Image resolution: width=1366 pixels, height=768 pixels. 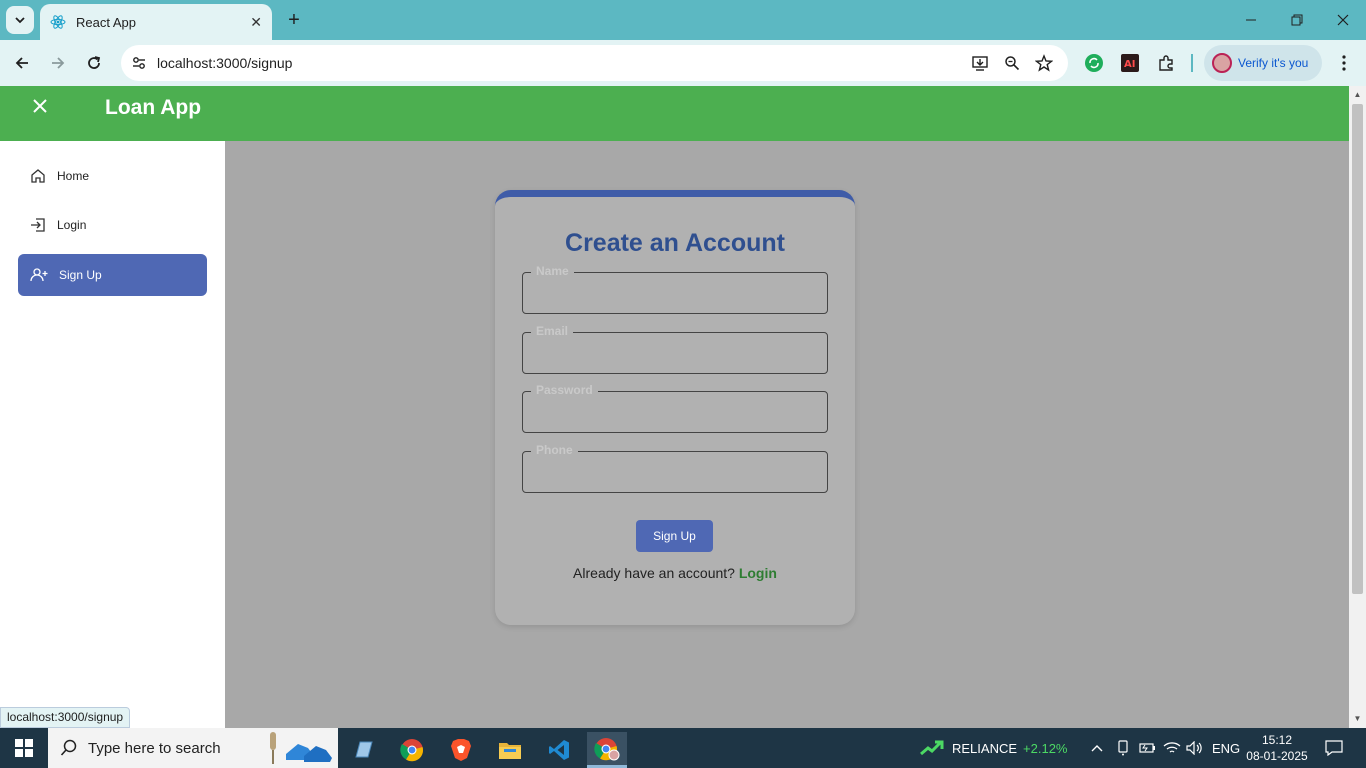 What do you see at coordinates (1044, 63) in the screenshot?
I see `bookmark-star-icon` at bounding box center [1044, 63].